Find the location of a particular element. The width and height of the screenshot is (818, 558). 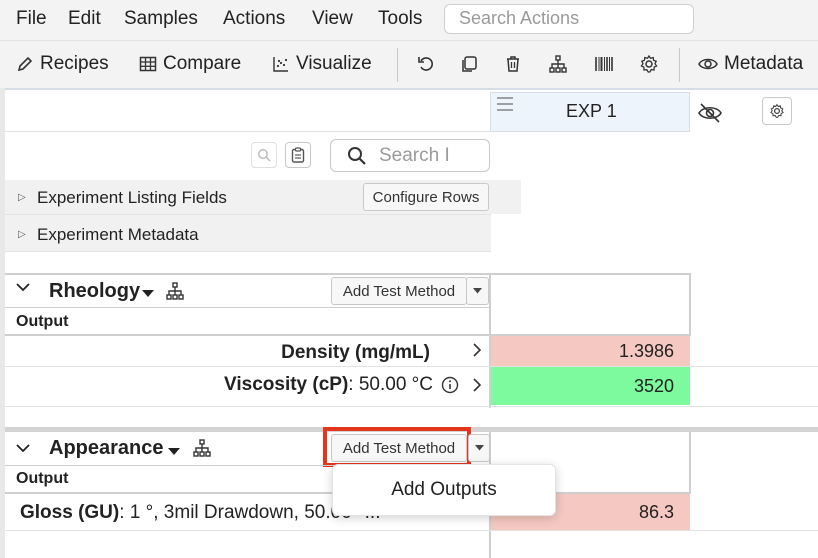

barcode-icon is located at coordinates (604, 64).